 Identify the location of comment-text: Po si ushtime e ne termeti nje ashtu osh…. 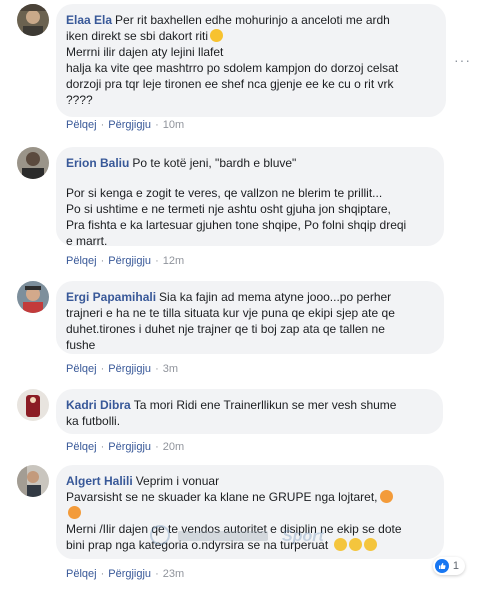
(228, 209).